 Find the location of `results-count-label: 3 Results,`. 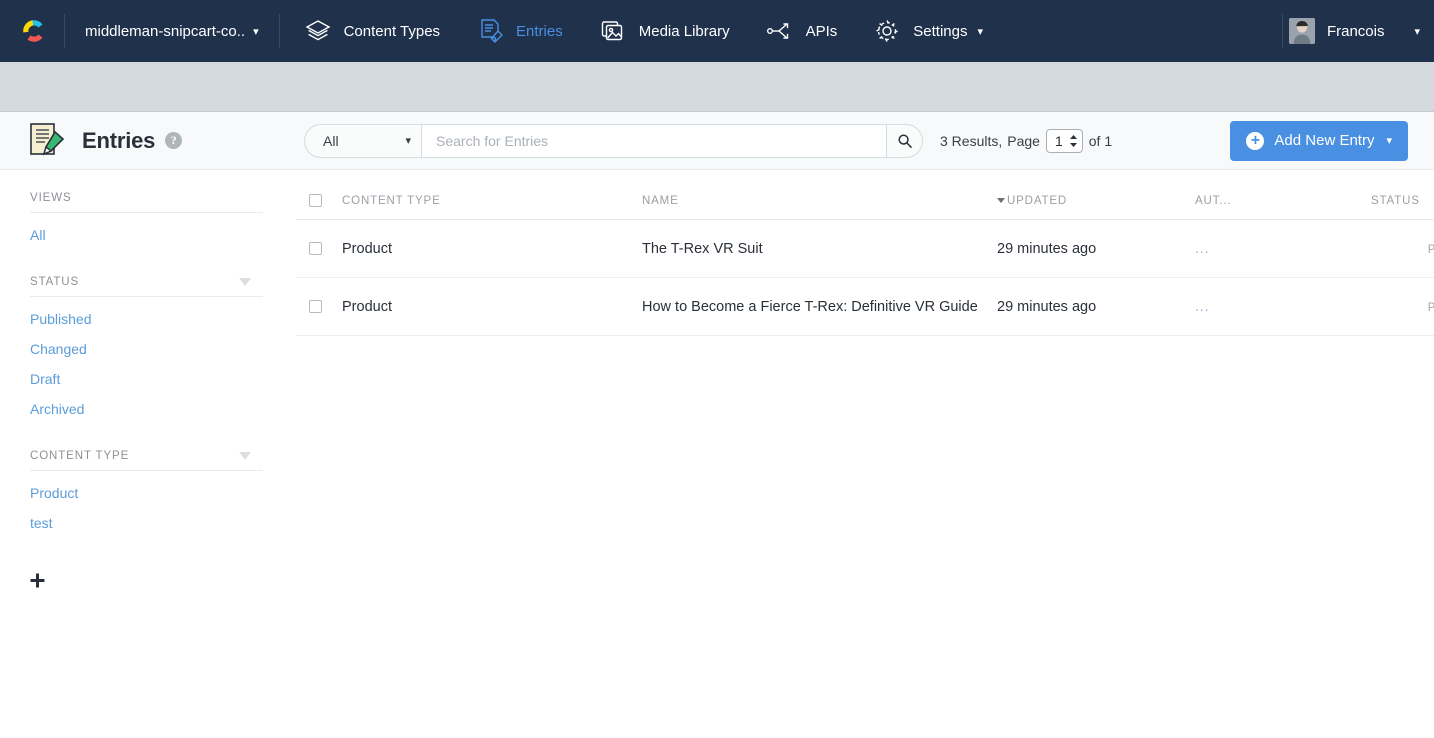

results-count-label: 3 Results, is located at coordinates (971, 140).